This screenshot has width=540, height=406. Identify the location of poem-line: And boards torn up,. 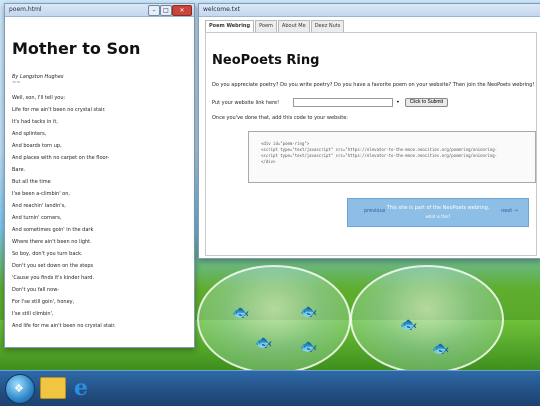
(37, 146).